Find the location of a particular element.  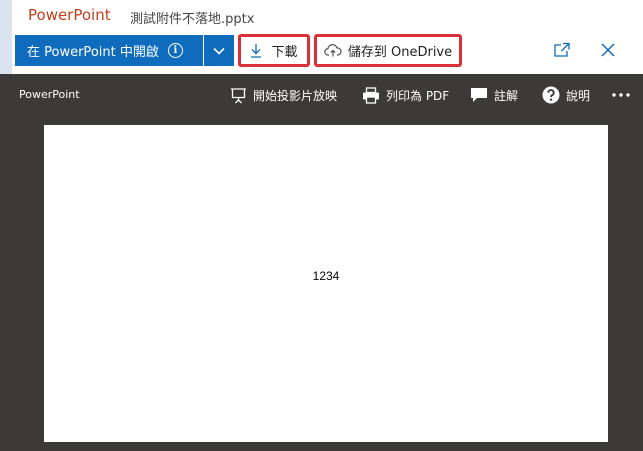

more-options-button is located at coordinates (624, 95).